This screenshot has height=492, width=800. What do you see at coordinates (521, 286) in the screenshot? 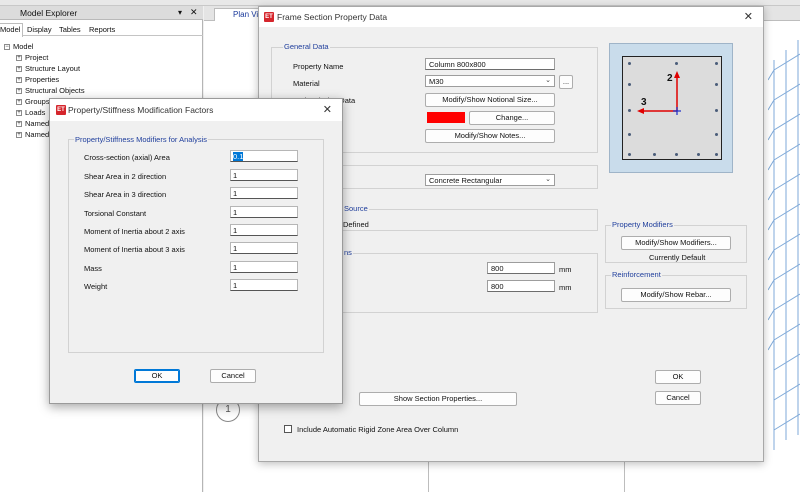
I see `width-input: 800` at bounding box center [521, 286].